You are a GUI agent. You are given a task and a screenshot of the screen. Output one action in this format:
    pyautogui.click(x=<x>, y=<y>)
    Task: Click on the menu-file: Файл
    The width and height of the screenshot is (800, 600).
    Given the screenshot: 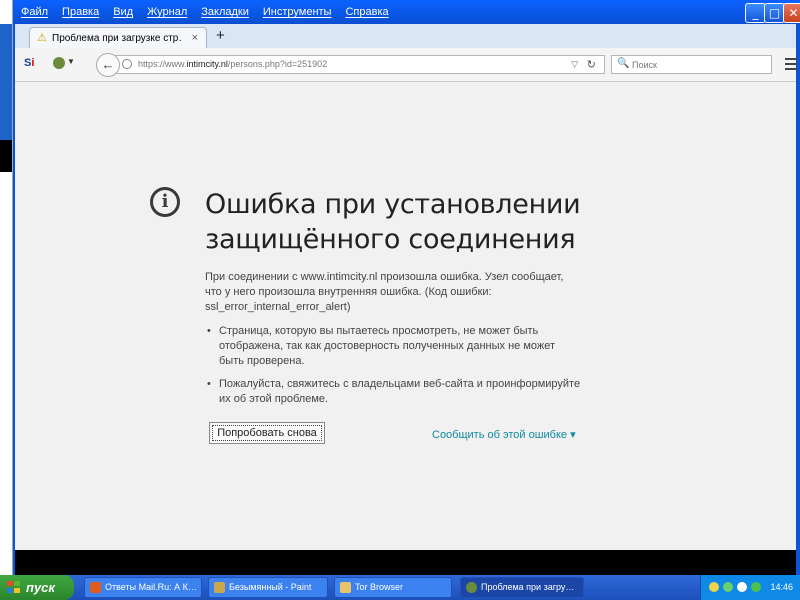 What is the action you would take?
    pyautogui.click(x=34, y=12)
    